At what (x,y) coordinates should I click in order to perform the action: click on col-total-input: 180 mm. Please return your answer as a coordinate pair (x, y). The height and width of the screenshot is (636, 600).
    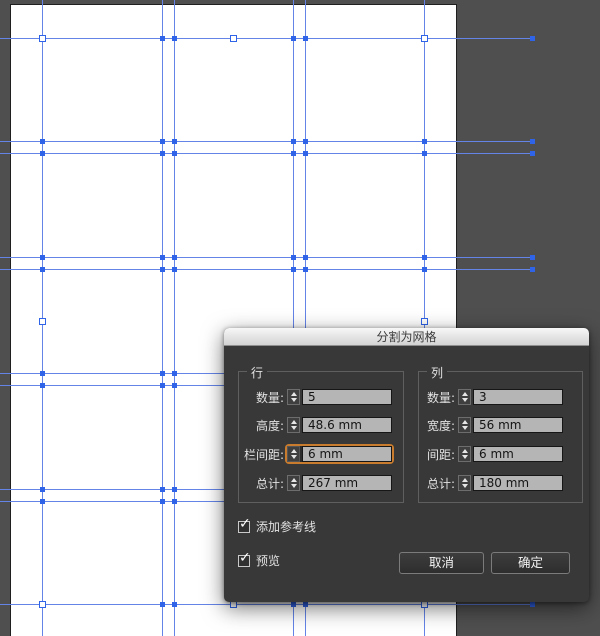
    Looking at the image, I should click on (518, 483).